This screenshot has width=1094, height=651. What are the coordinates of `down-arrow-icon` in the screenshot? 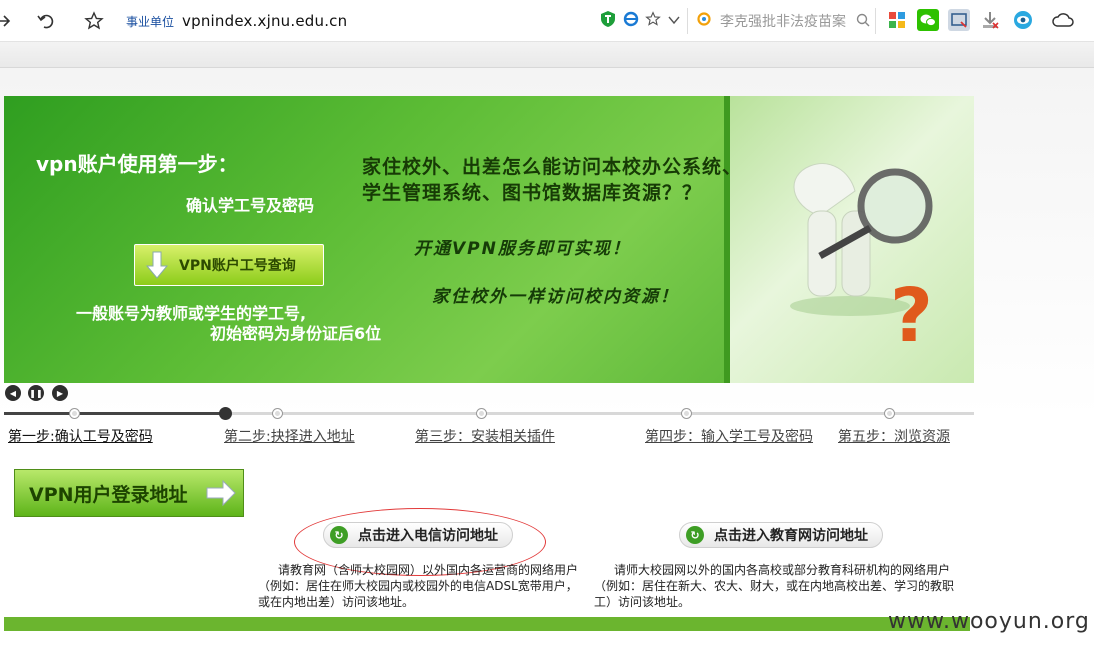 It's located at (157, 265).